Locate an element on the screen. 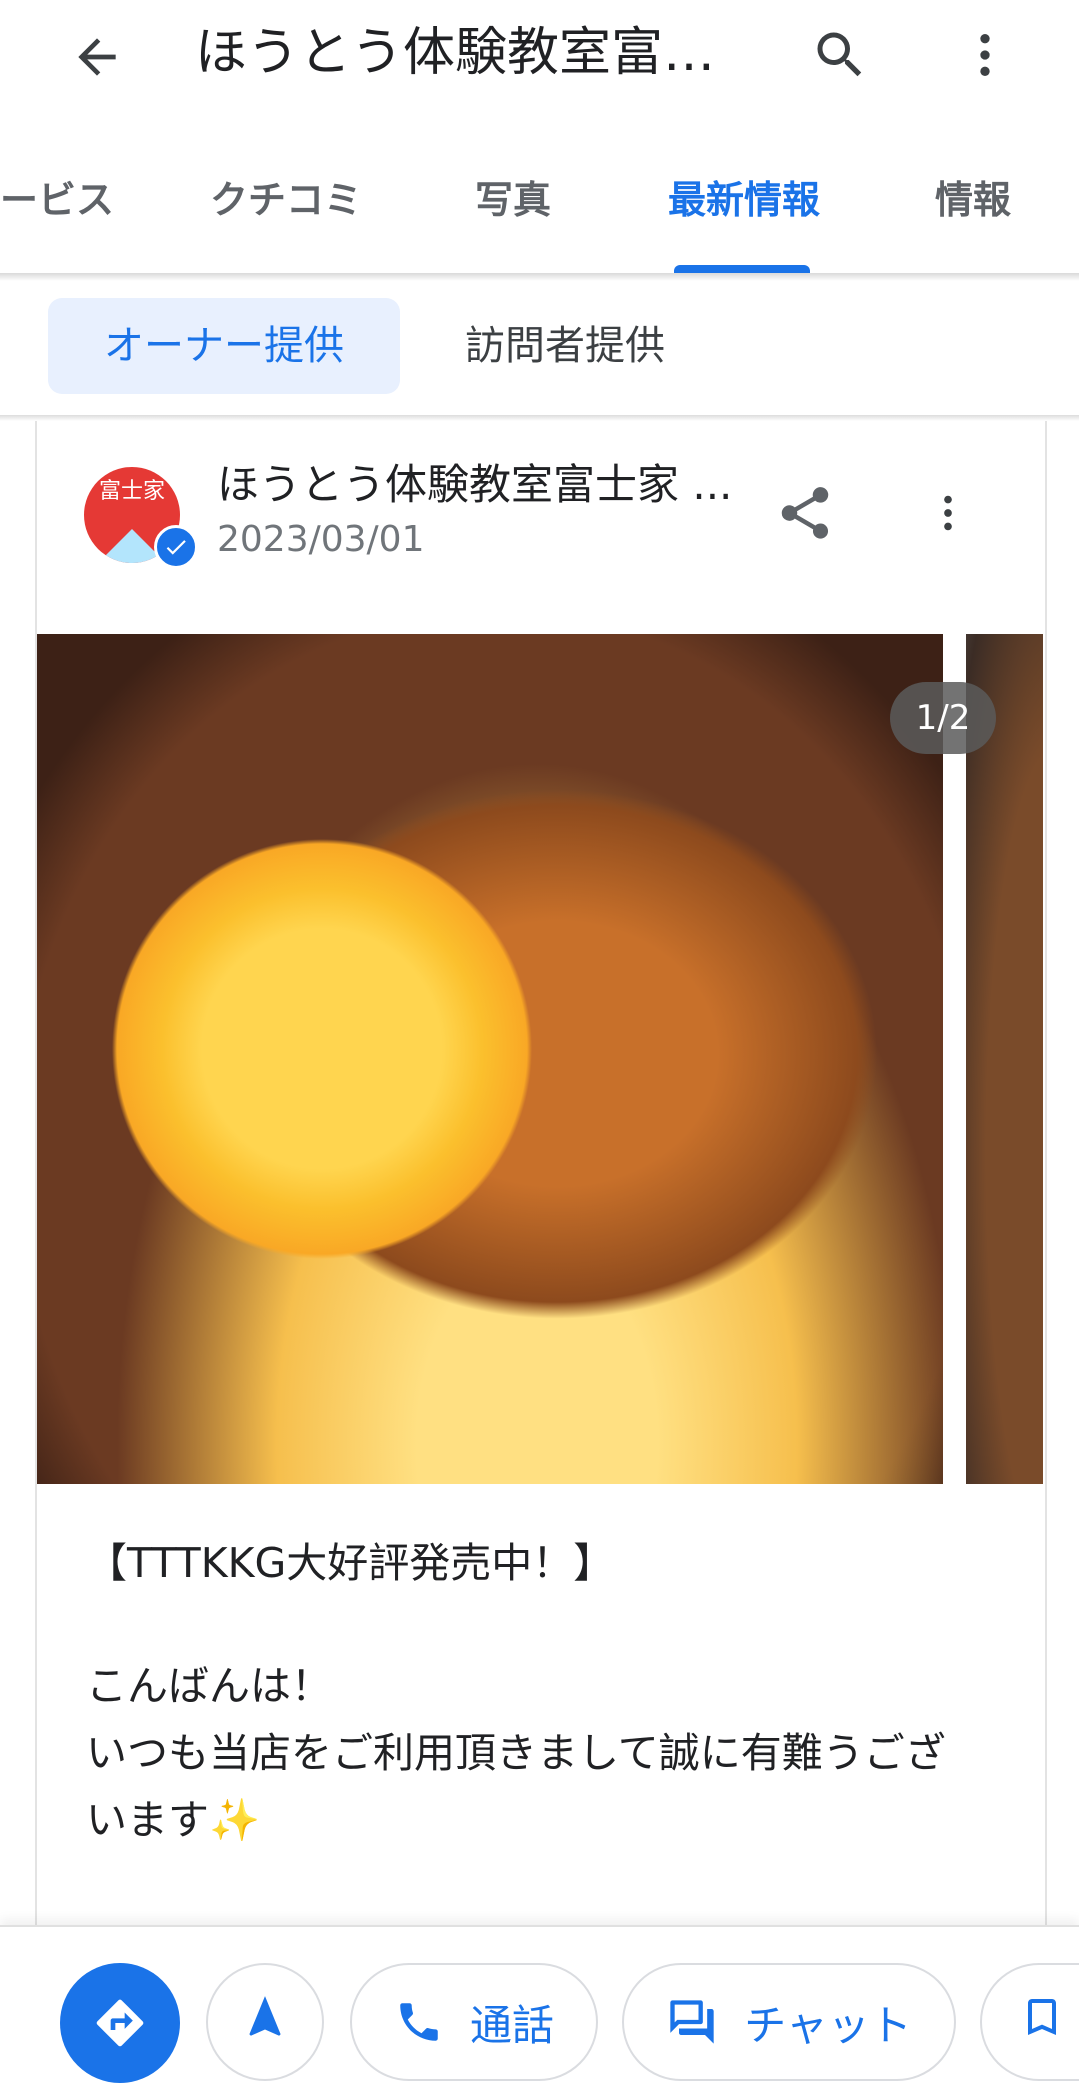 This screenshot has width=1079, height=2095. start-navigation-button is located at coordinates (265, 2022).